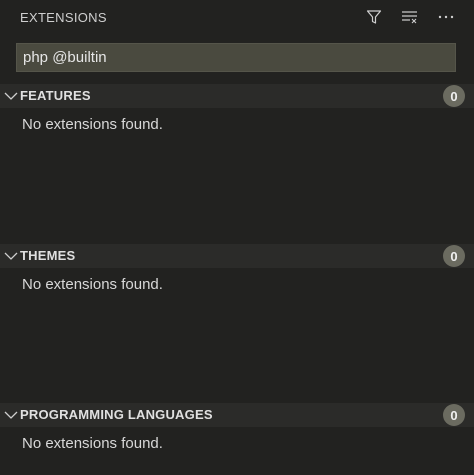 The width and height of the screenshot is (474, 475). What do you see at coordinates (237, 18) in the screenshot?
I see `panel-header: EXTENSIONS` at bounding box center [237, 18].